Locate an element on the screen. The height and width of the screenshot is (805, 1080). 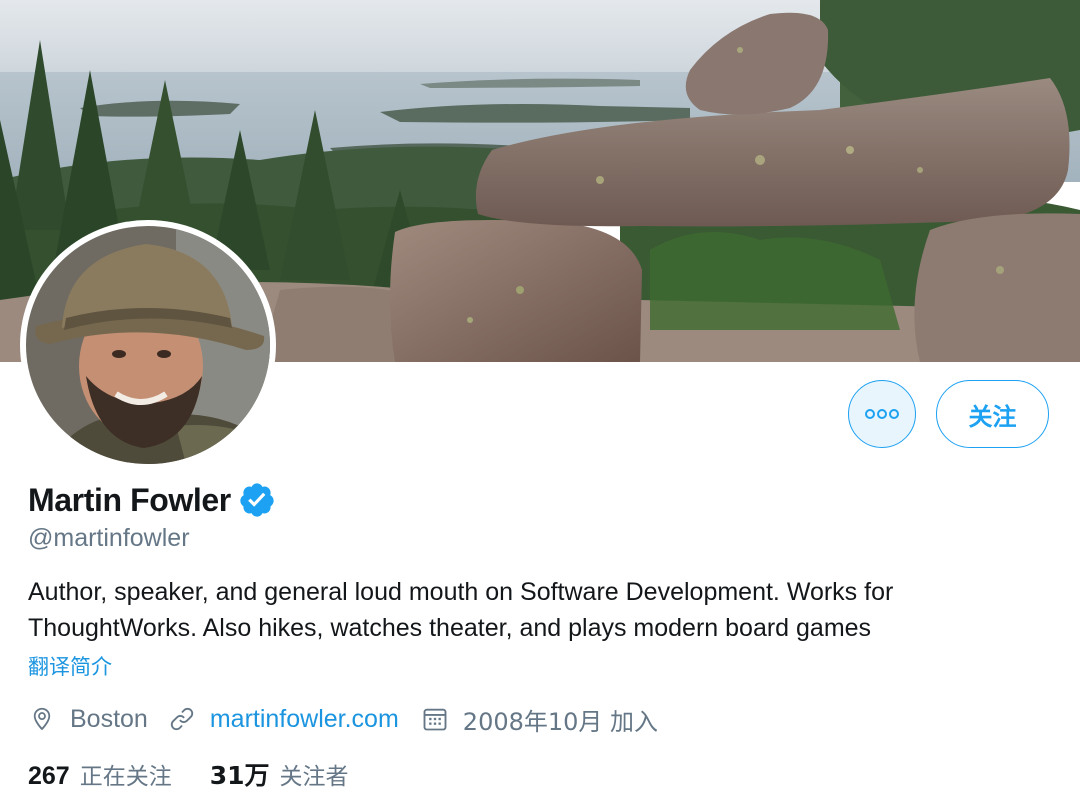
followers-count: 31万 is located at coordinates (239, 775).